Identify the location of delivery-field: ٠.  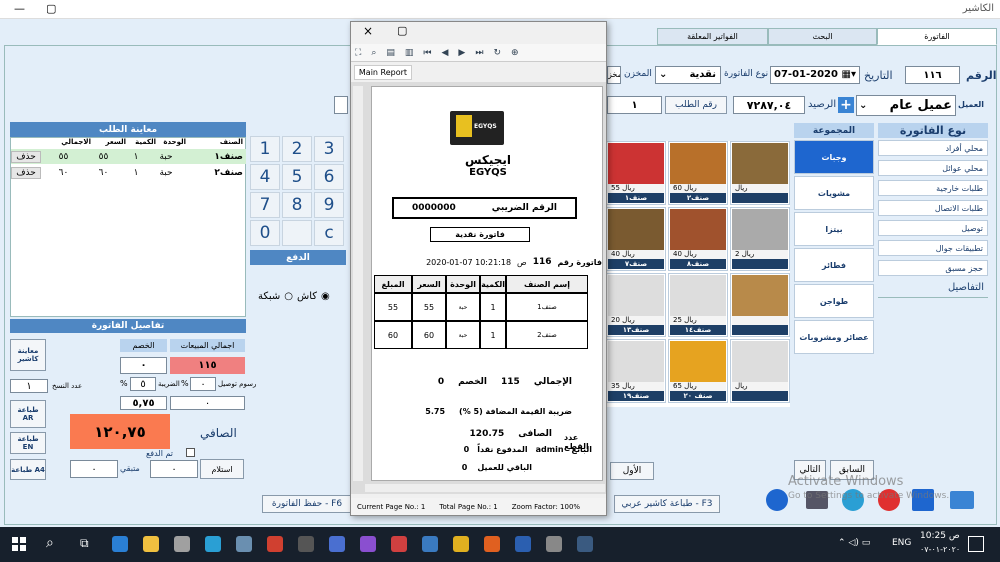
(203, 384).